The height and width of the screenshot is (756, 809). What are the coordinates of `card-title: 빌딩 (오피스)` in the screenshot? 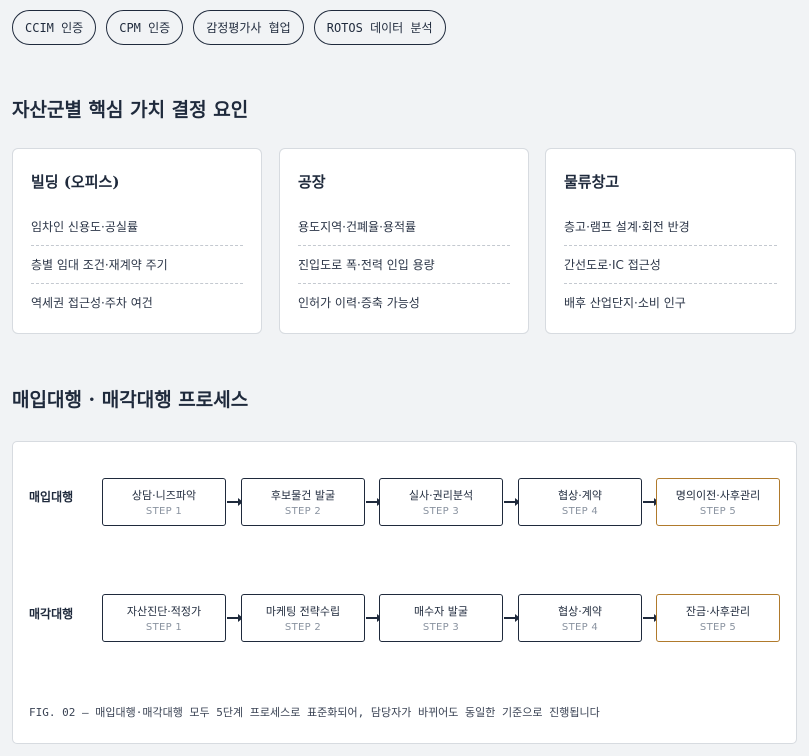 It's located at (75, 182).